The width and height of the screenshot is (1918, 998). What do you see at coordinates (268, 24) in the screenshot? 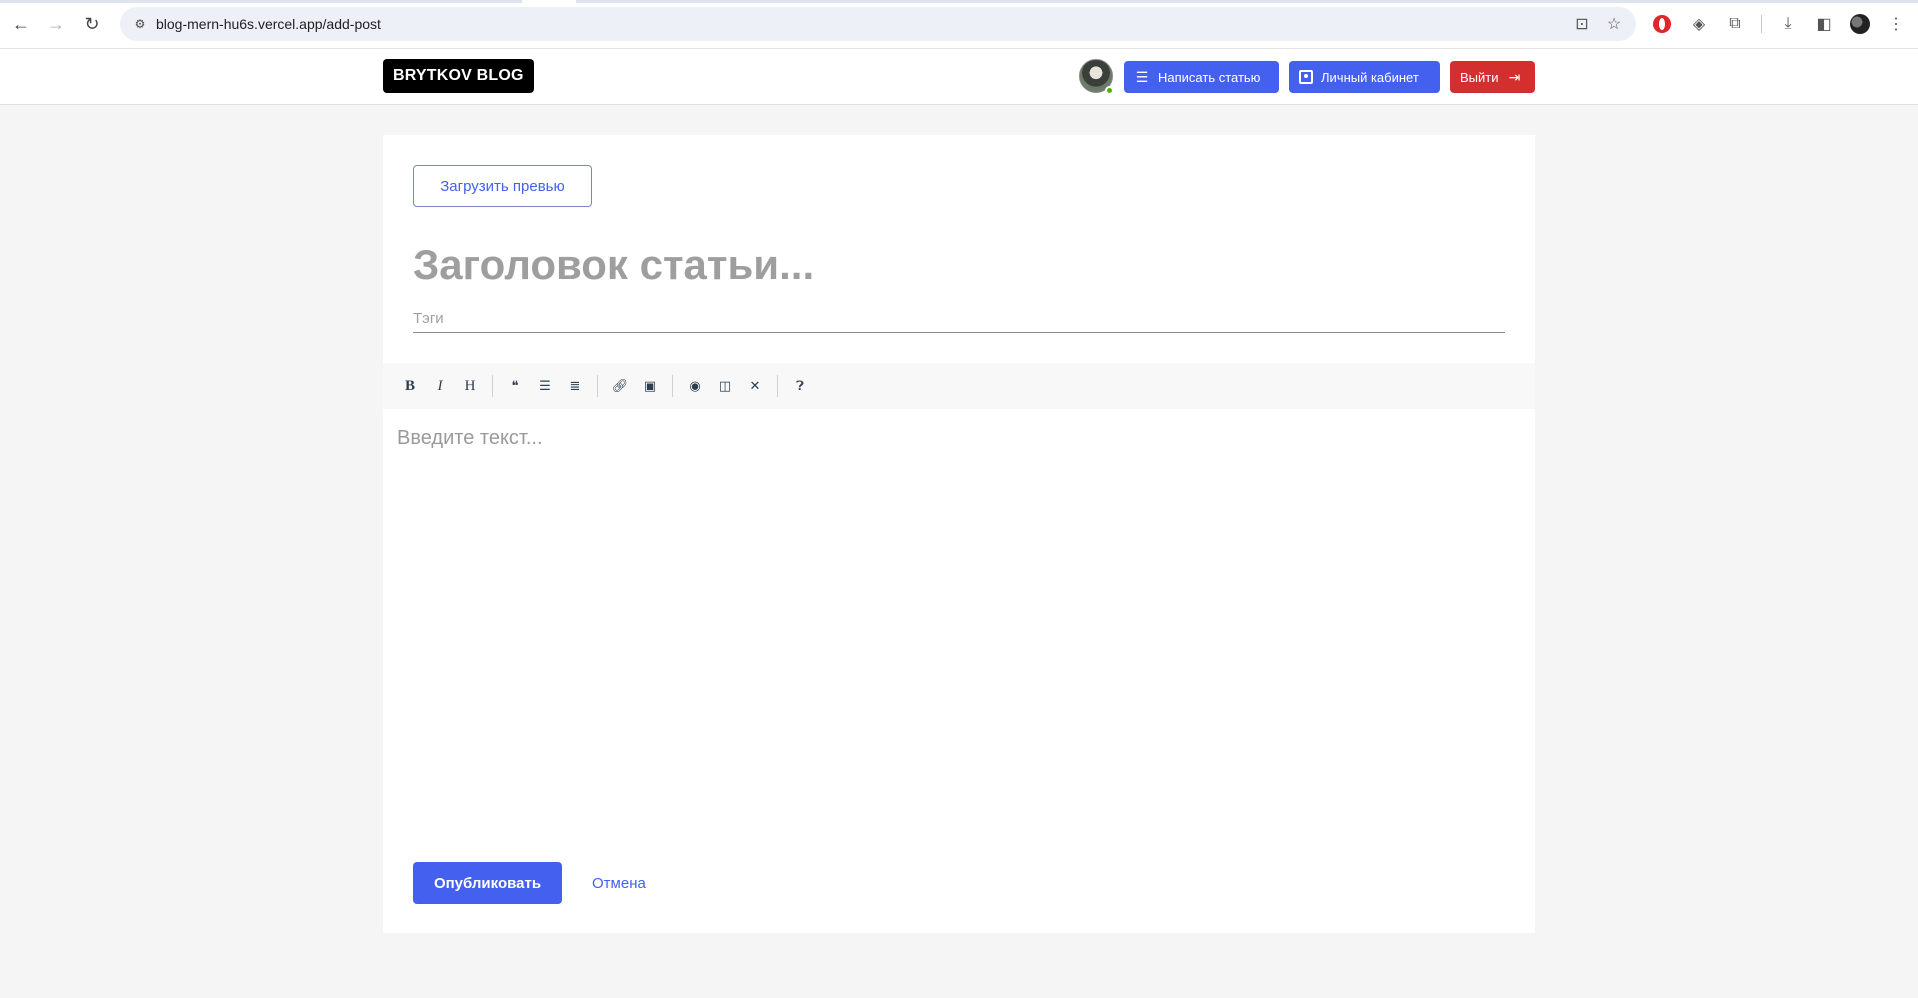
I see `url-text: blog-mern-hu6s.vercel.app/add-post` at bounding box center [268, 24].